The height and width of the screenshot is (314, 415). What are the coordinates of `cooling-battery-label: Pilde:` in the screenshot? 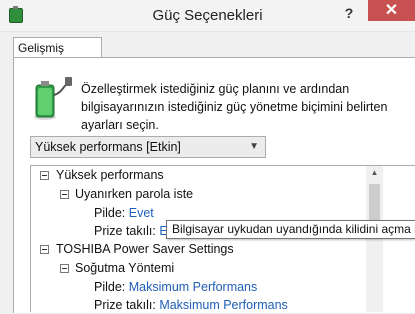 It's located at (110, 287).